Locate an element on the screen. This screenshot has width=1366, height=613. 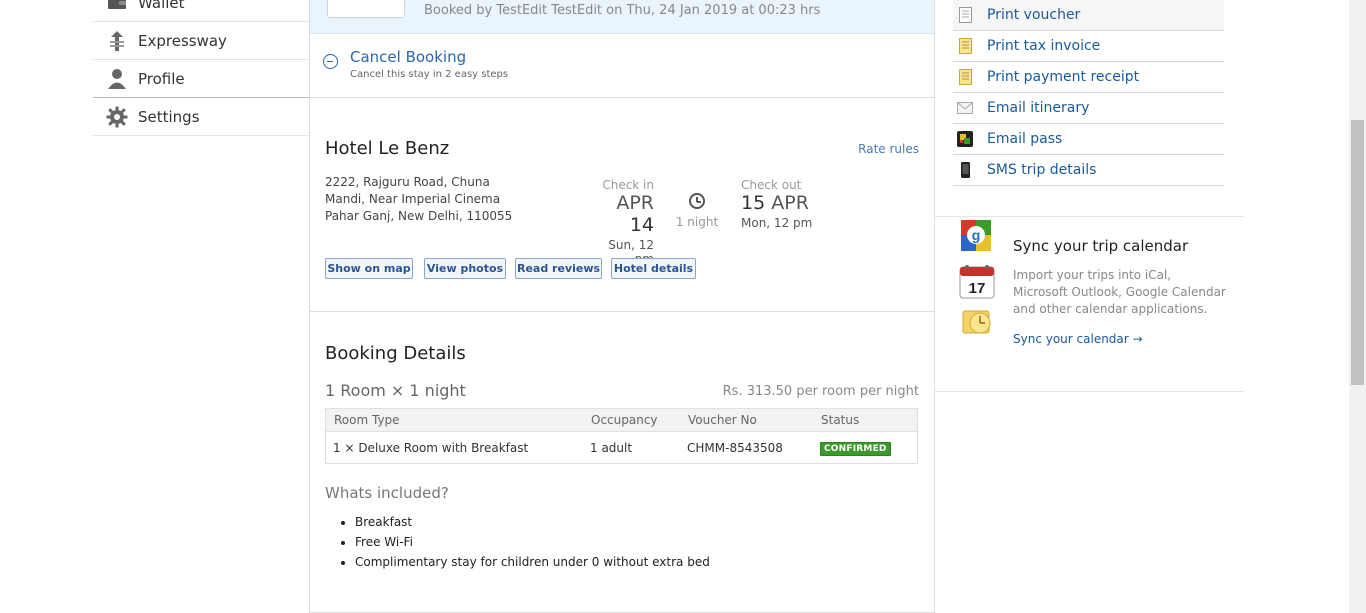
voucher-cell: CHMM-8543508 is located at coordinates (735, 448).